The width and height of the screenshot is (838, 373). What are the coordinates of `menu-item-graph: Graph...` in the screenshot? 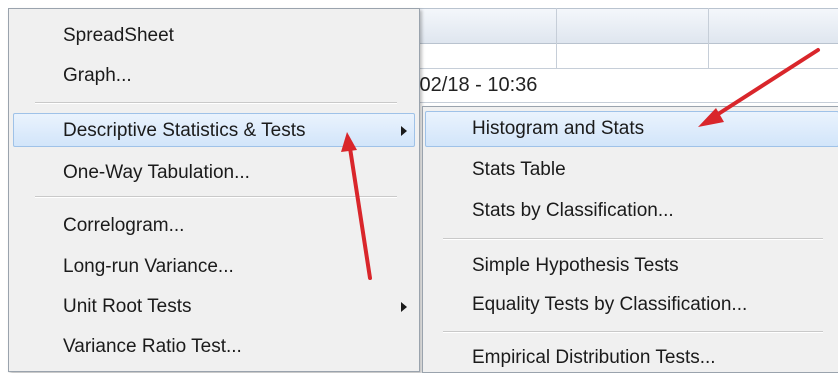 It's located at (97, 76).